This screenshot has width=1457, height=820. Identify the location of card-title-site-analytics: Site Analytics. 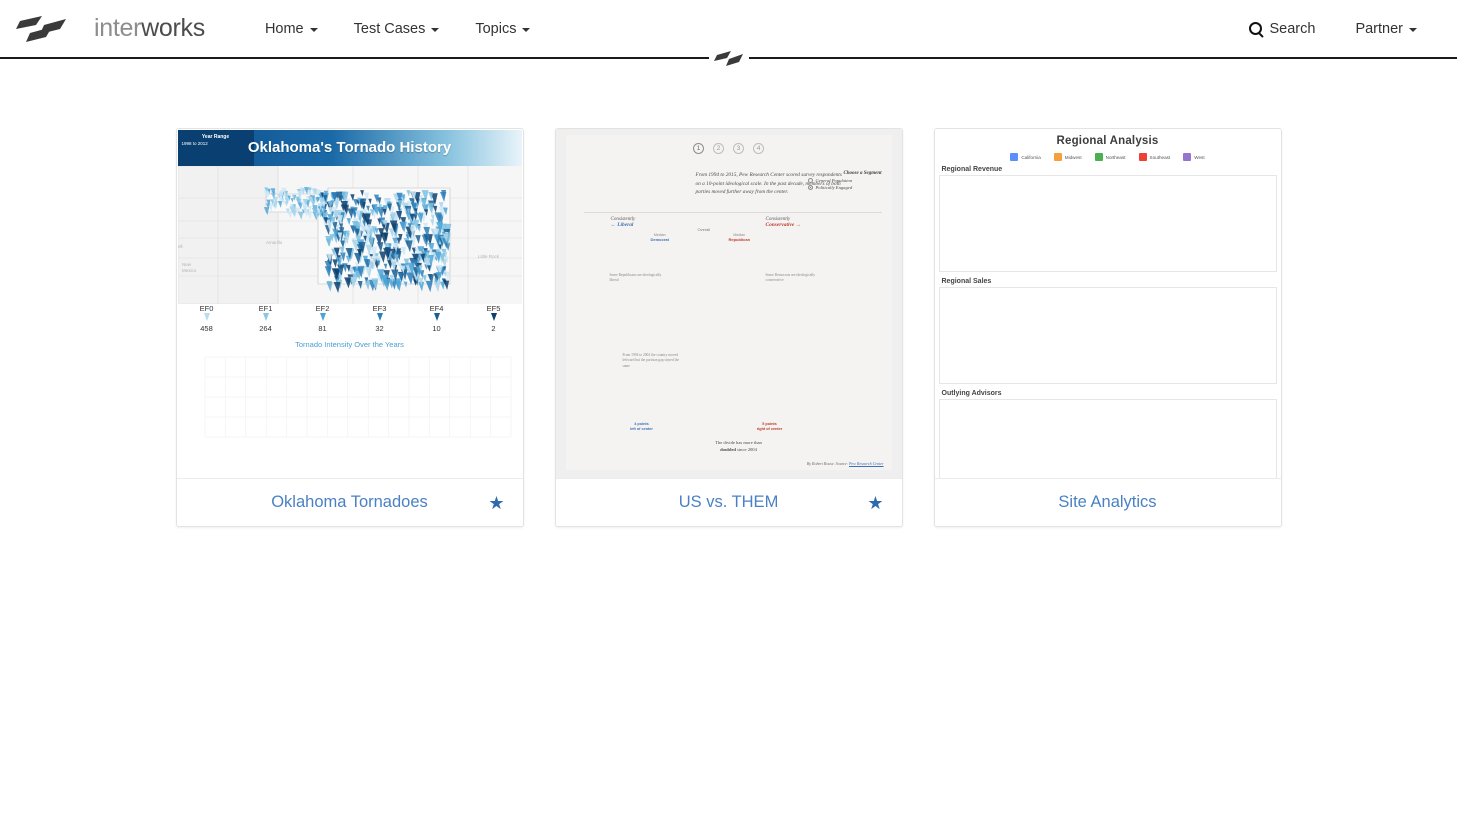
(1107, 502).